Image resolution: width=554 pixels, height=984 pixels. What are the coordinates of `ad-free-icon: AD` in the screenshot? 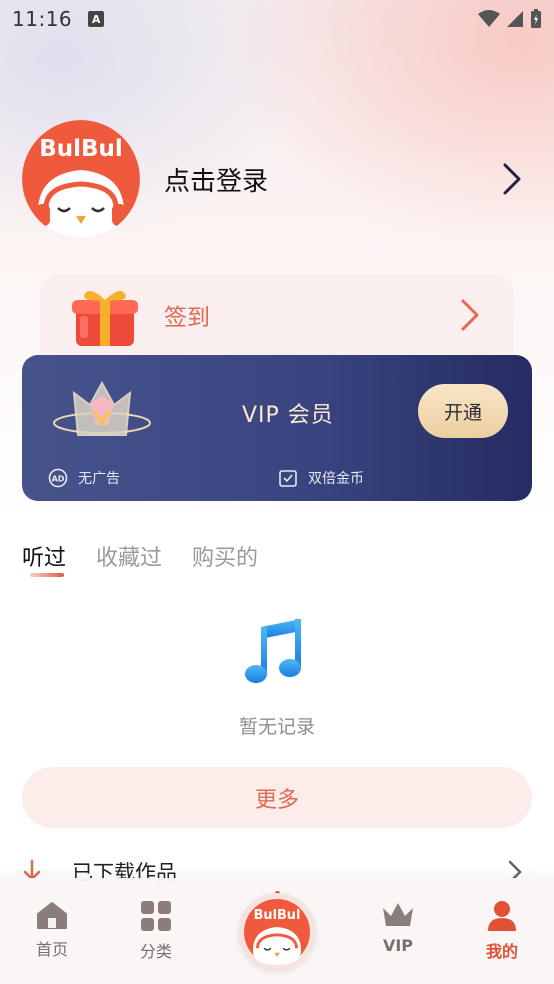 It's located at (58, 478).